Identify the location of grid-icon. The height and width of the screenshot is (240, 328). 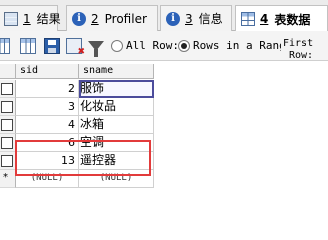
(11, 18).